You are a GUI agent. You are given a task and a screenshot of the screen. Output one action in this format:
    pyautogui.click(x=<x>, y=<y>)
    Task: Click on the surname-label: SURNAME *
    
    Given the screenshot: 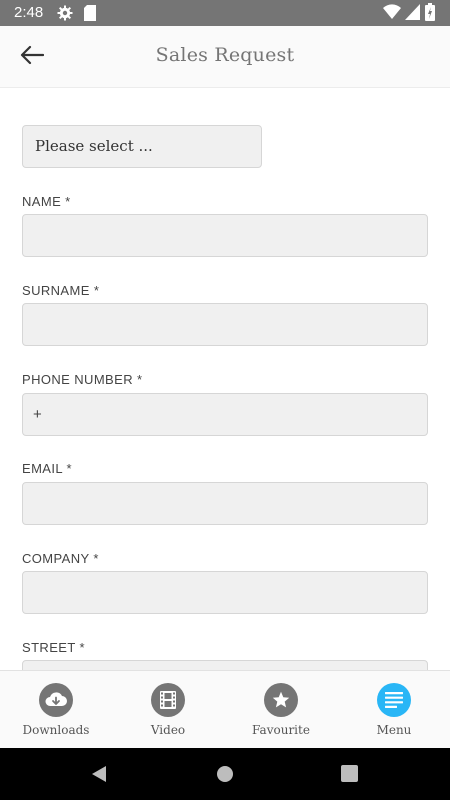 What is the action you would take?
    pyautogui.click(x=61, y=290)
    